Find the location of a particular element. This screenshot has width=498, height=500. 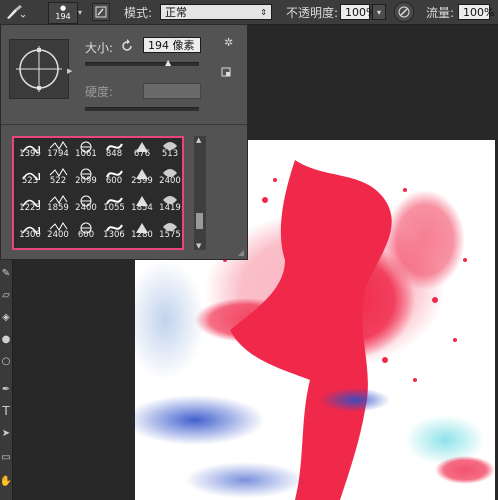

pressure-opacity-icon is located at coordinates (404, 12).